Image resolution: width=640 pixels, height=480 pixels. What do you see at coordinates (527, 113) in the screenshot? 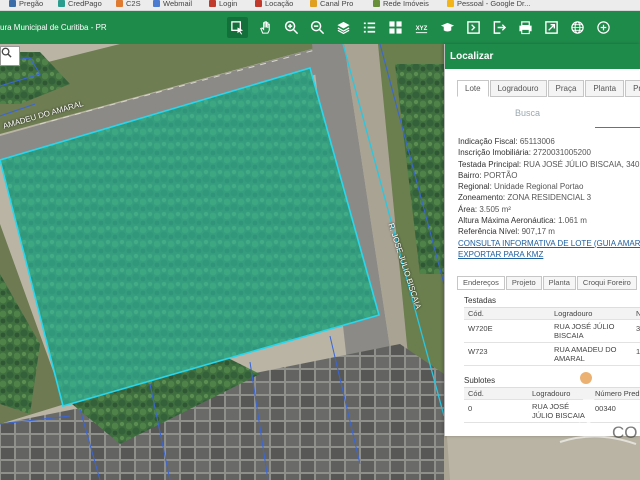
I see `busca-label: Busca` at bounding box center [527, 113].